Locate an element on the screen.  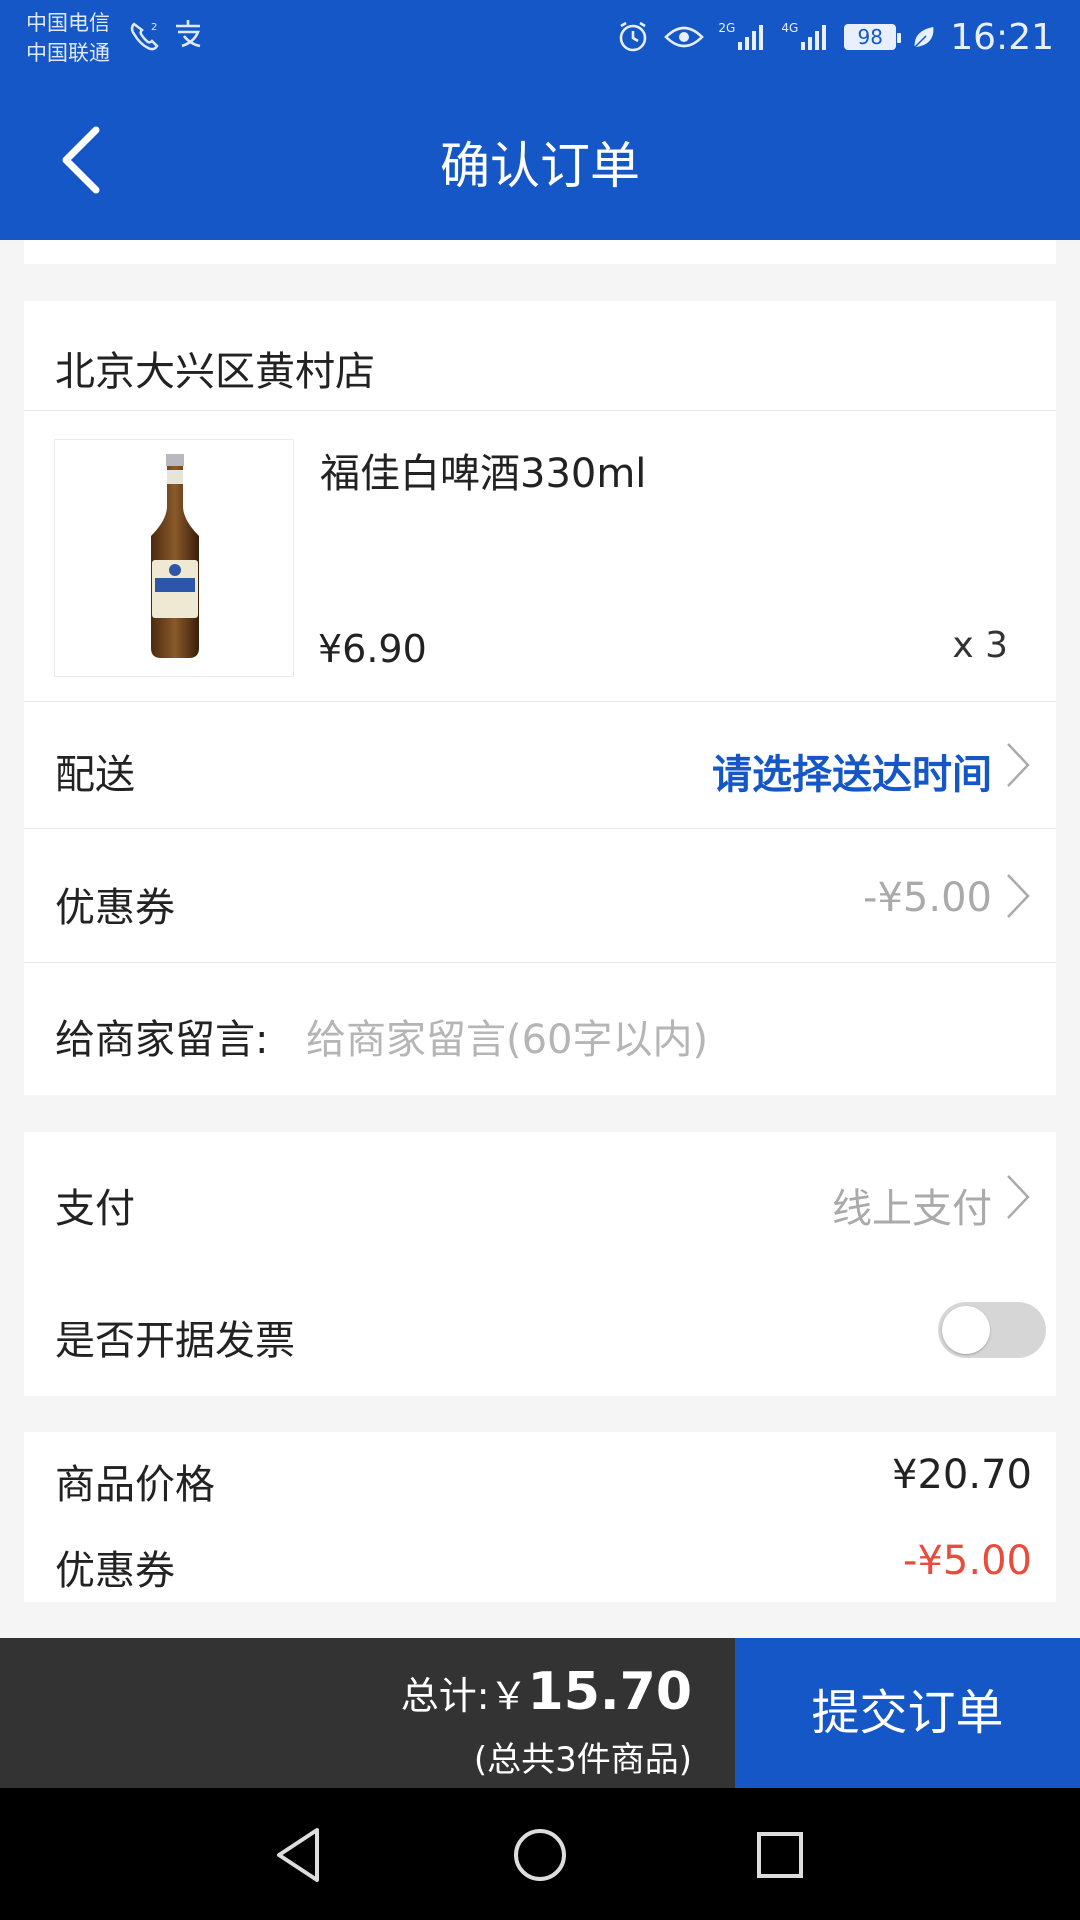
total-amount: 15.70 is located at coordinates (609, 1692).